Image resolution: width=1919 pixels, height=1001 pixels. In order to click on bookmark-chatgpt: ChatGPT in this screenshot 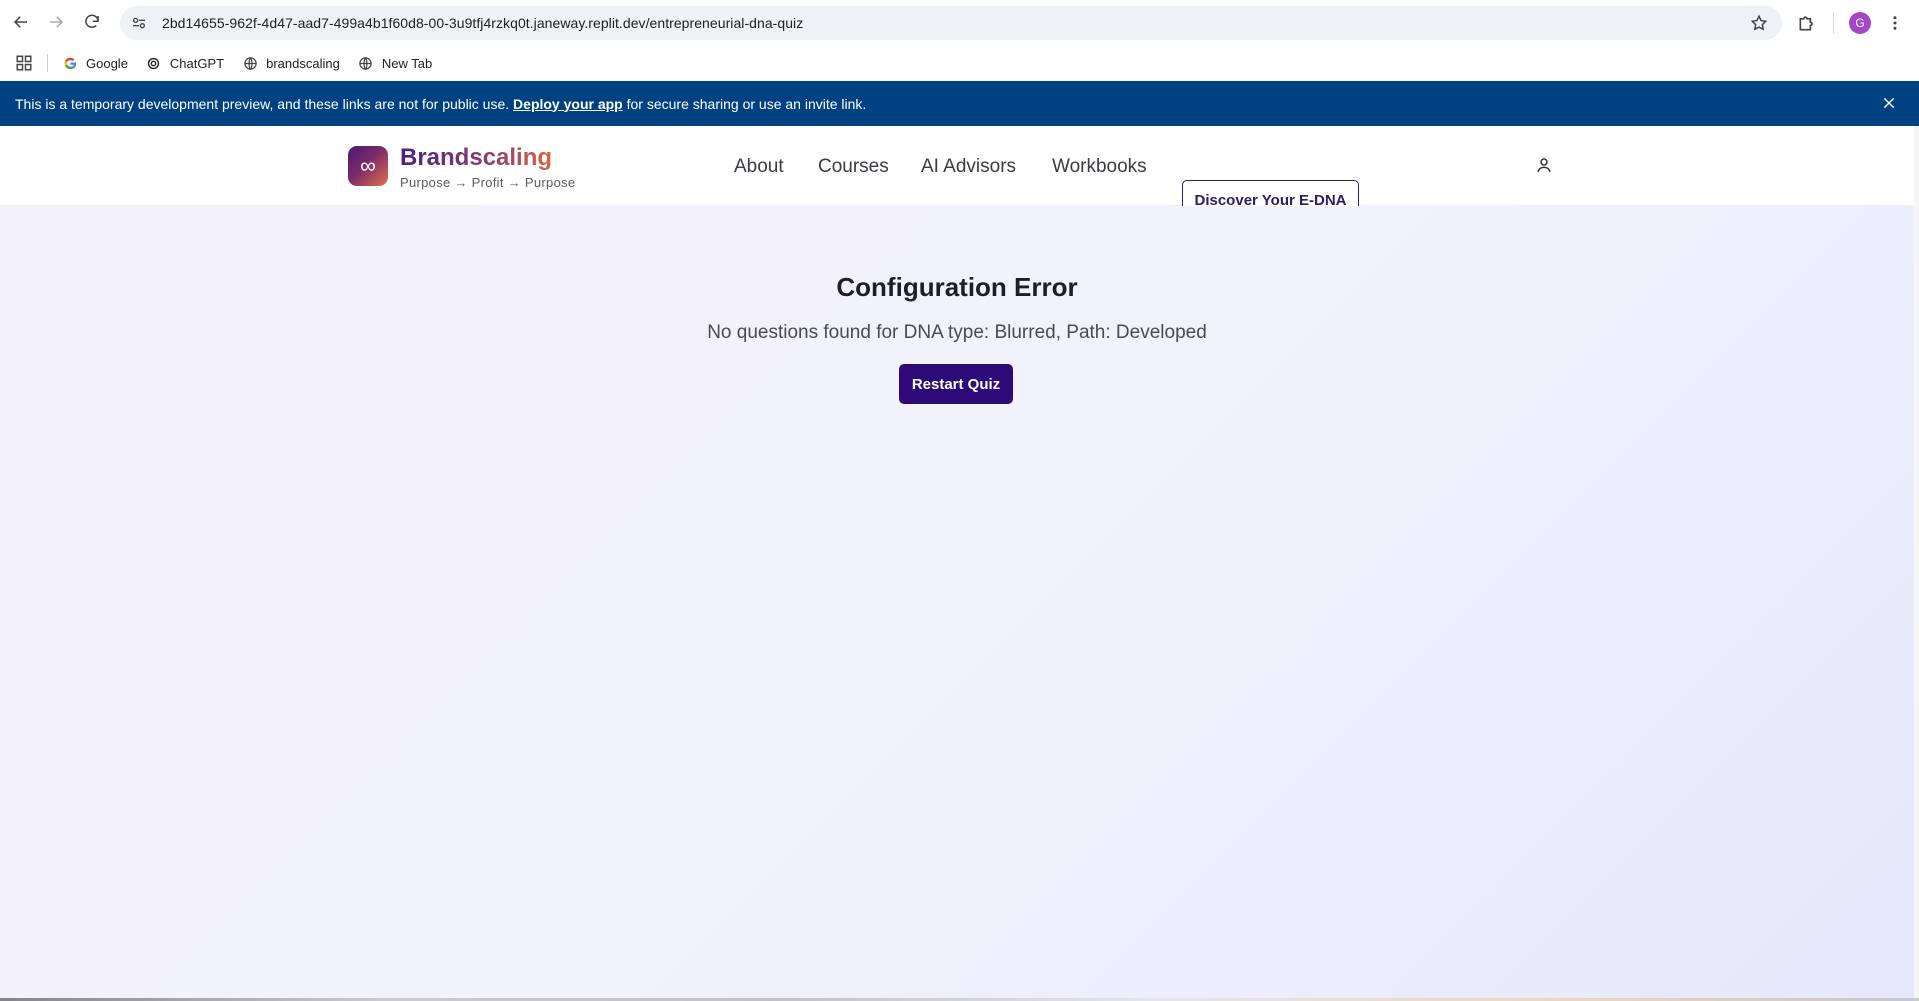, I will do `click(185, 63)`.